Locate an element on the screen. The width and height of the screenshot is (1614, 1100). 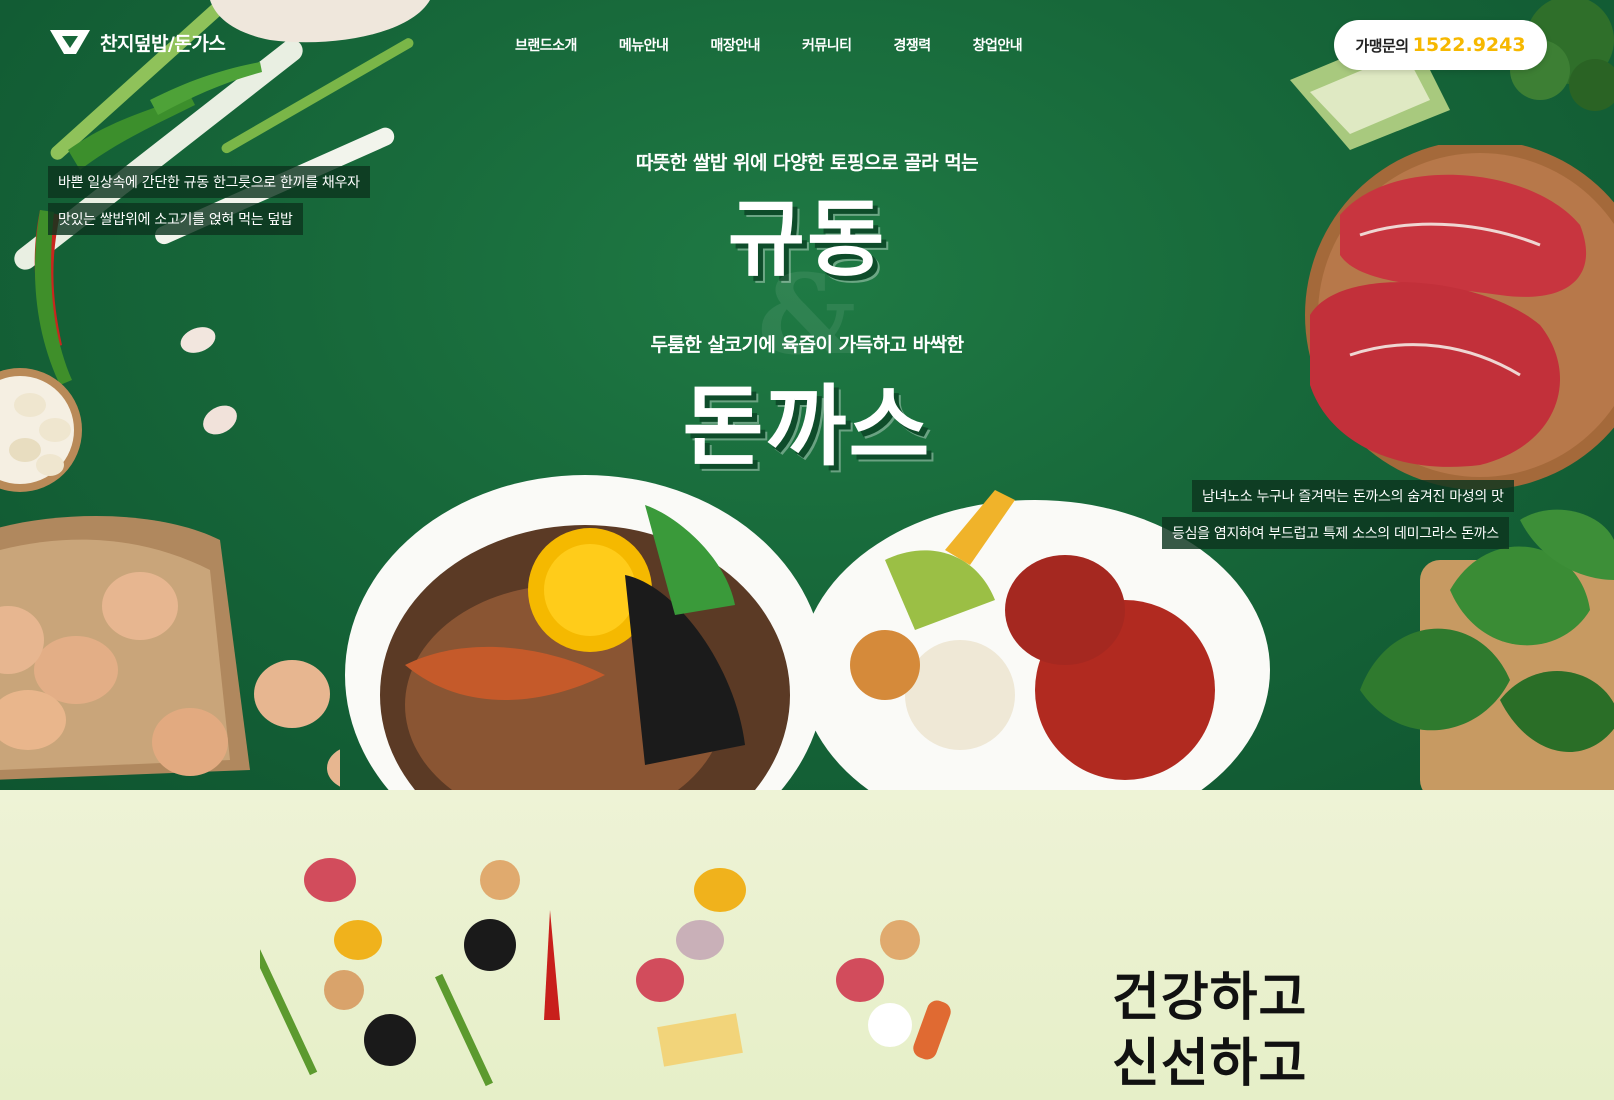
nav-item-brand: 브랜드소개 is located at coordinates (546, 45).